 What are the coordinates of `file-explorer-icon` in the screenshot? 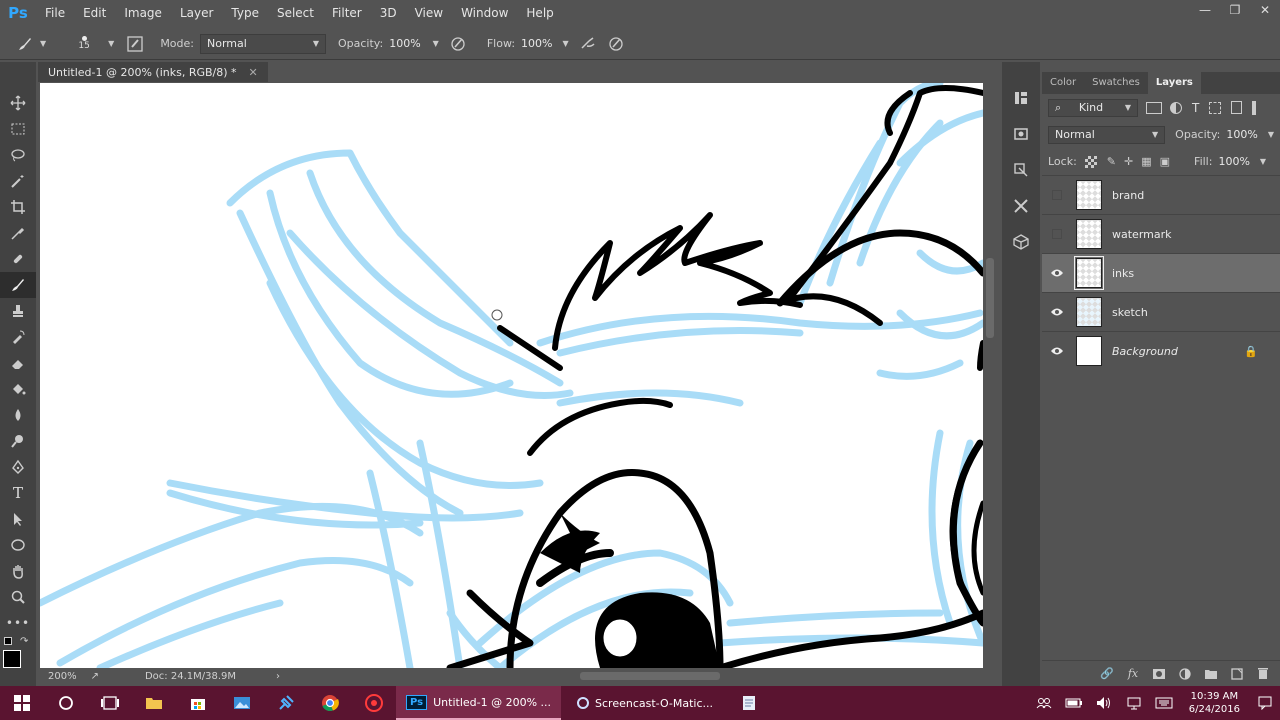 It's located at (154, 703).